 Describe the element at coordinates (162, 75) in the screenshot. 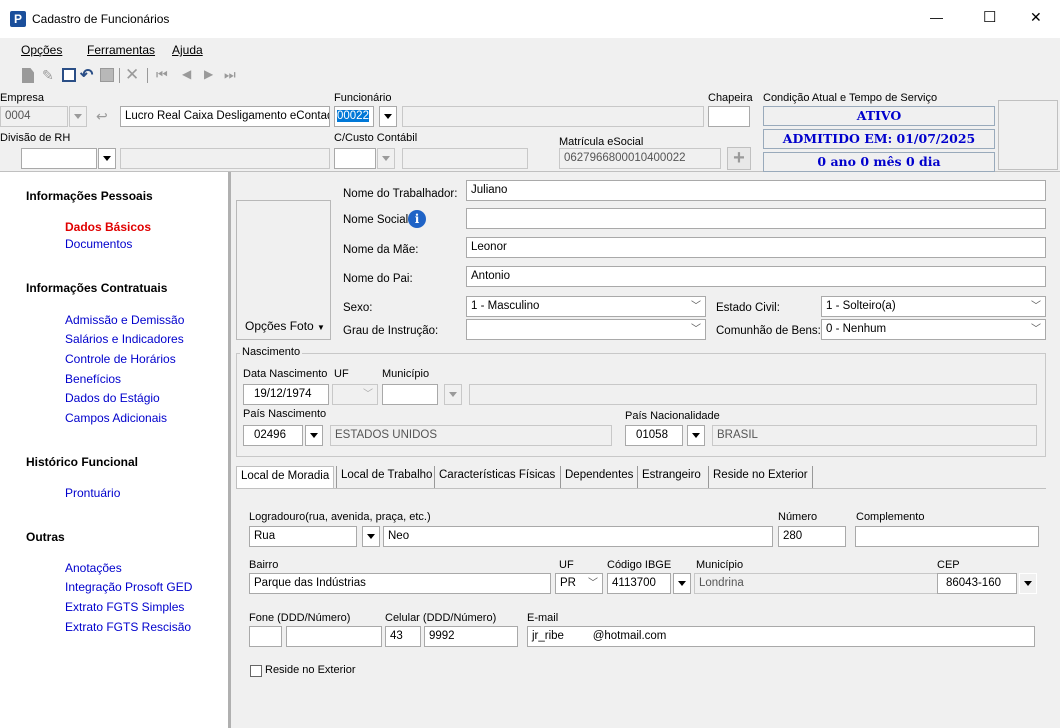

I see `first-record-icon: ⏮` at that location.